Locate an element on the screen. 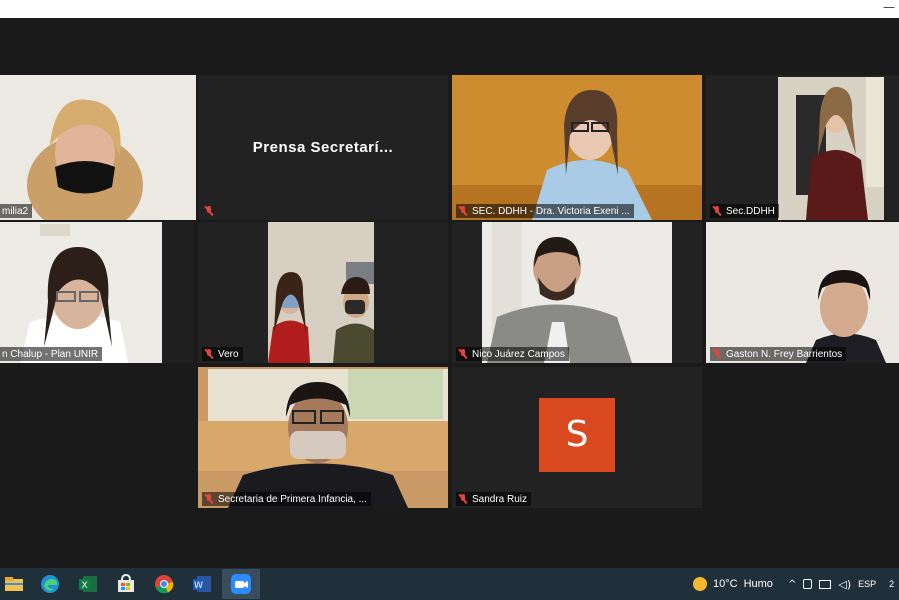  participant-nameplate is located at coordinates (210, 211).